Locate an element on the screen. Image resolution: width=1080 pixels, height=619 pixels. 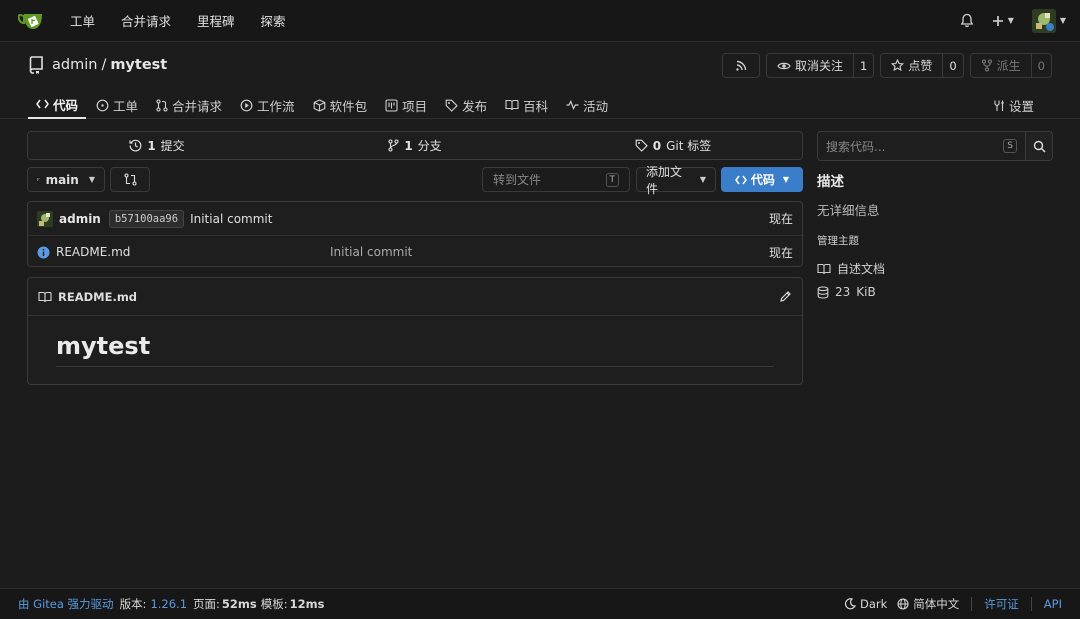
tab-releases: 发布 is located at coordinates (466, 103).